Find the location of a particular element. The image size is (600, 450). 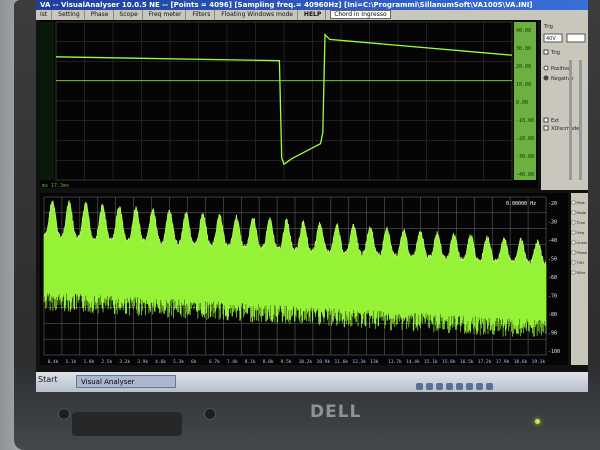

spectrum-option-label: Freq is located at coordinates (581, 233).